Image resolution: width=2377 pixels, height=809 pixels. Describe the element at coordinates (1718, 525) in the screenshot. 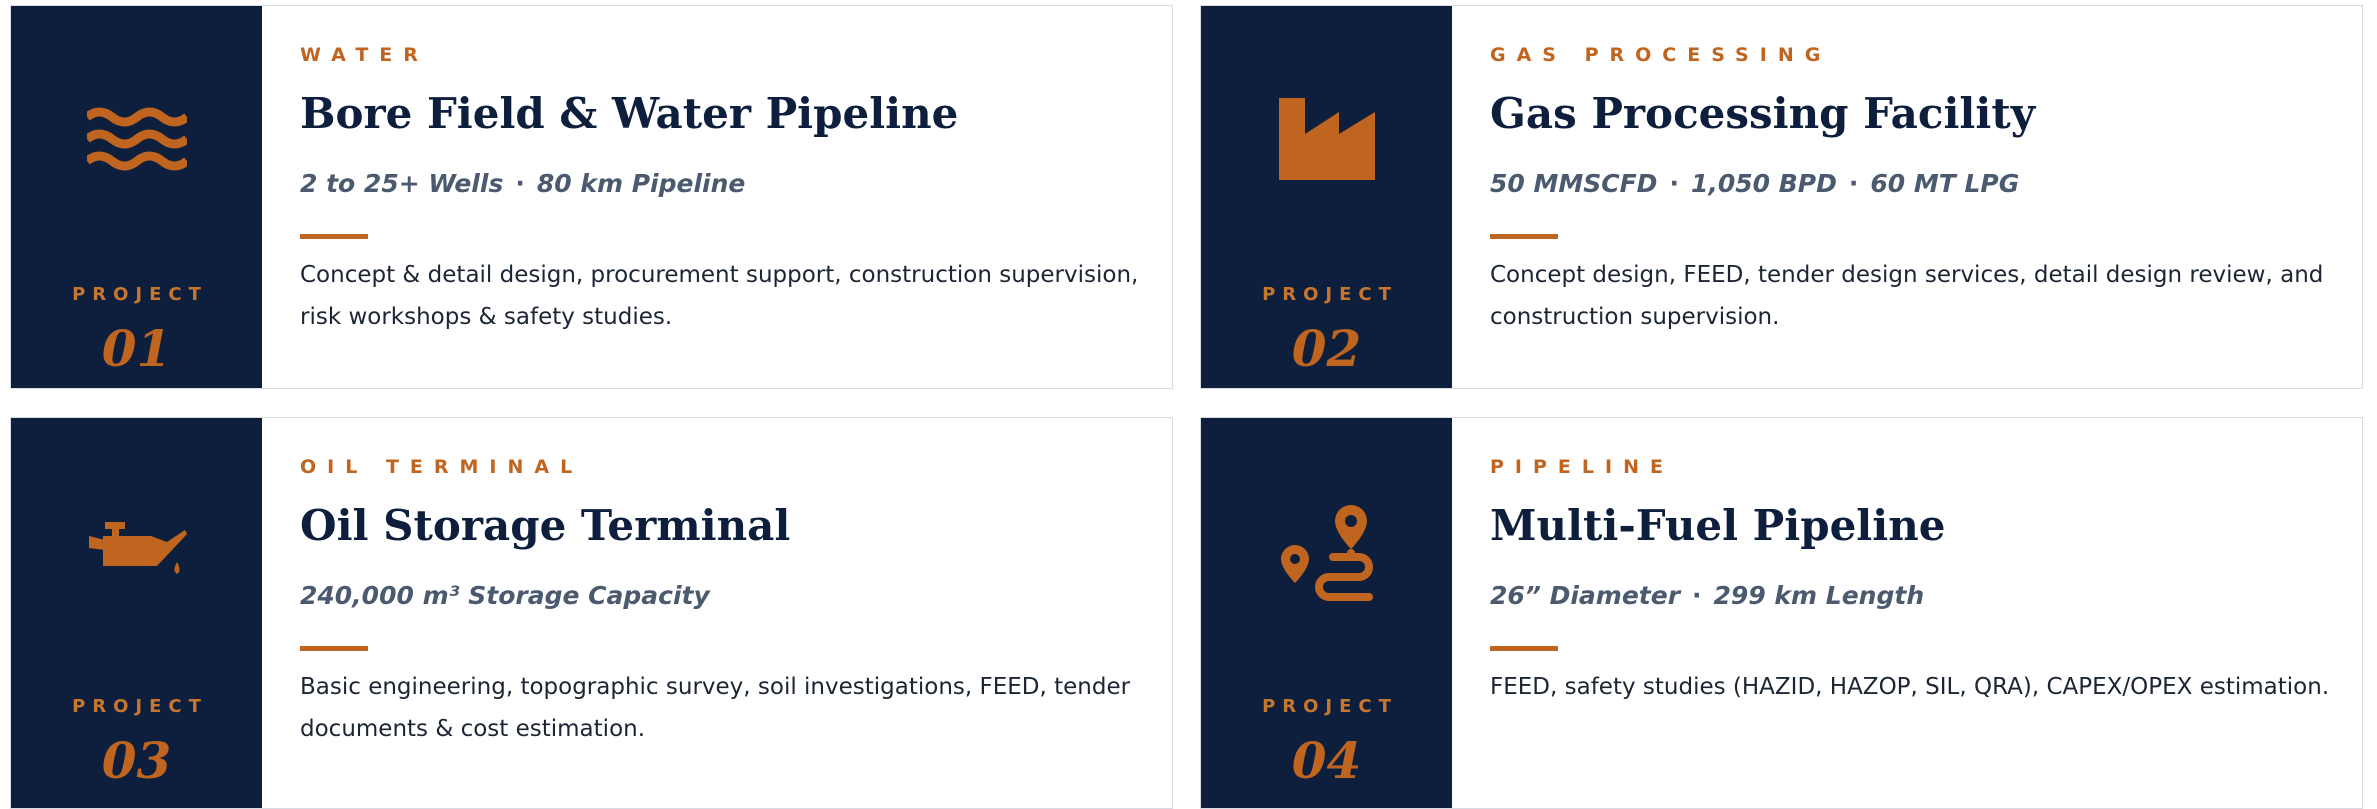

I see `project-title: Multi-Fuel Pipeline` at that location.